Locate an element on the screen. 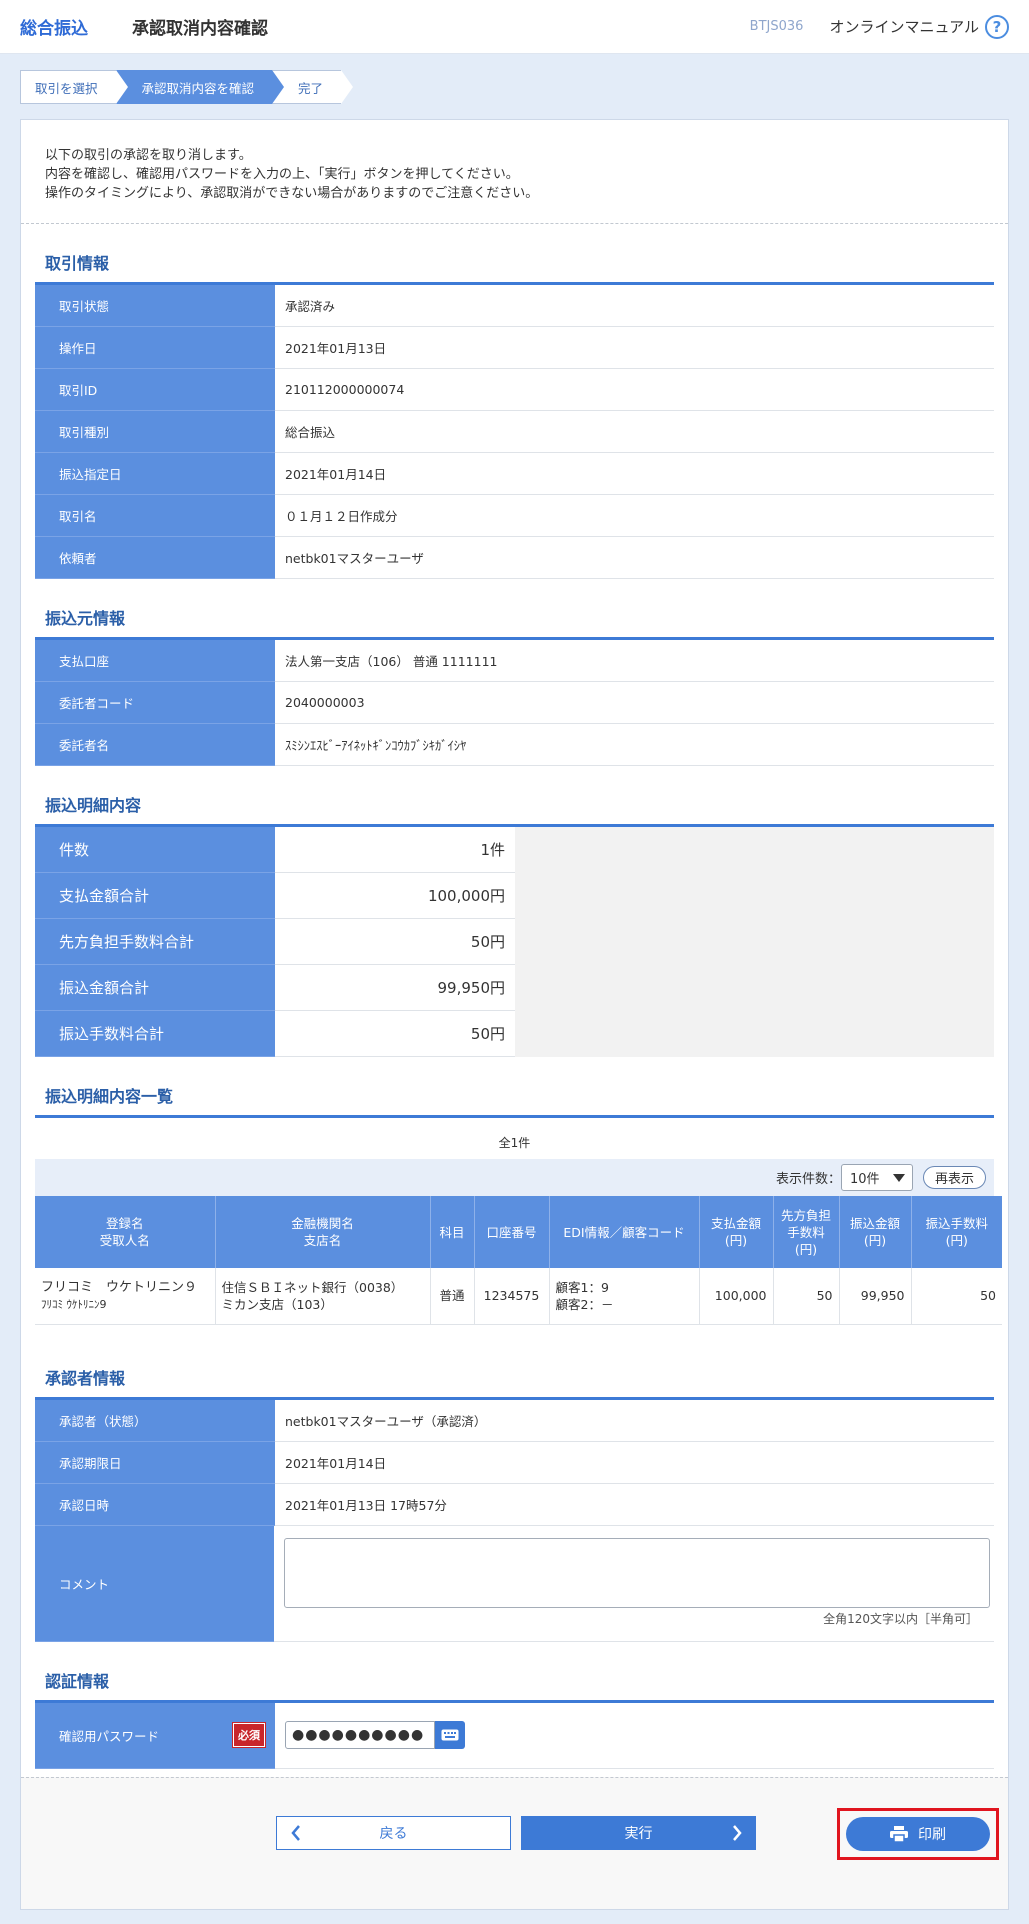  row-value: 210112000000074 is located at coordinates (345, 389).